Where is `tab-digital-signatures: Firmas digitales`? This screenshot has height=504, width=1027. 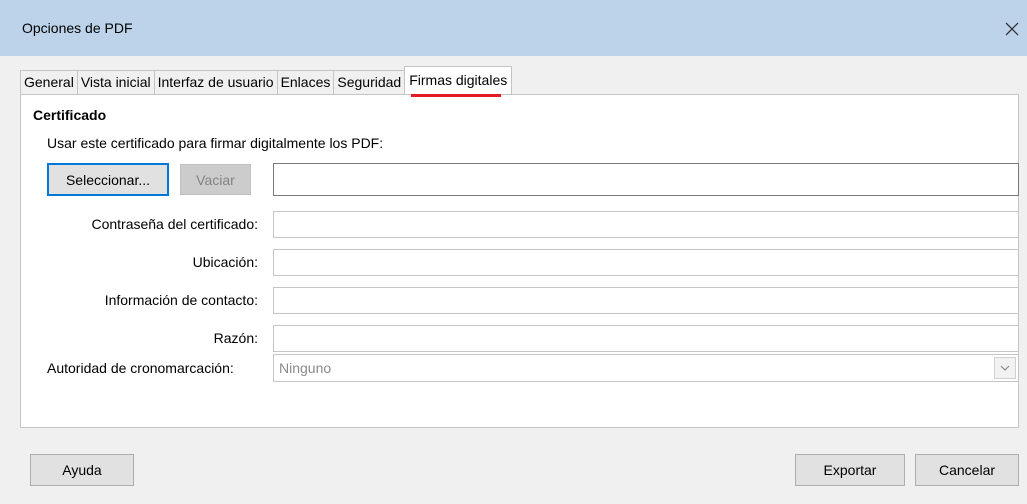 tab-digital-signatures: Firmas digitales is located at coordinates (458, 81).